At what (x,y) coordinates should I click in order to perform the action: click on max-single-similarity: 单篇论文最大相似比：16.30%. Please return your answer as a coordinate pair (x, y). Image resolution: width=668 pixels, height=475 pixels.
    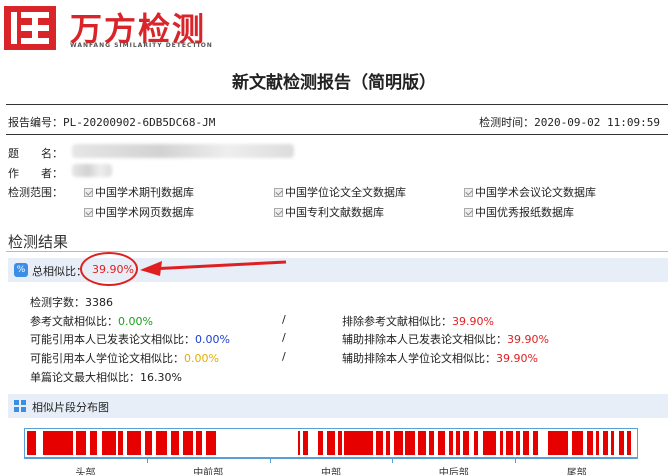
    Looking at the image, I should click on (106, 377).